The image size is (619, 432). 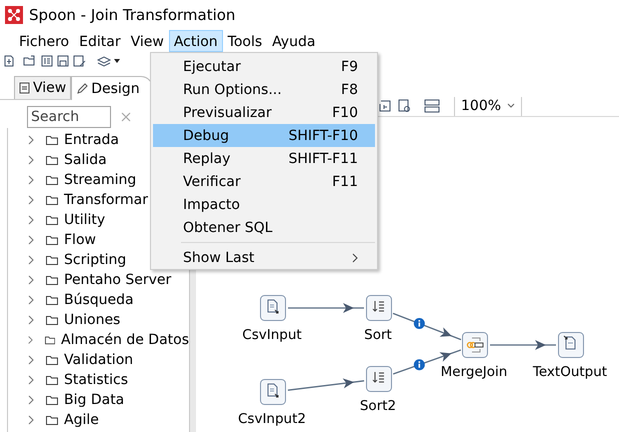 I want to click on file-output-icon, so click(x=571, y=345).